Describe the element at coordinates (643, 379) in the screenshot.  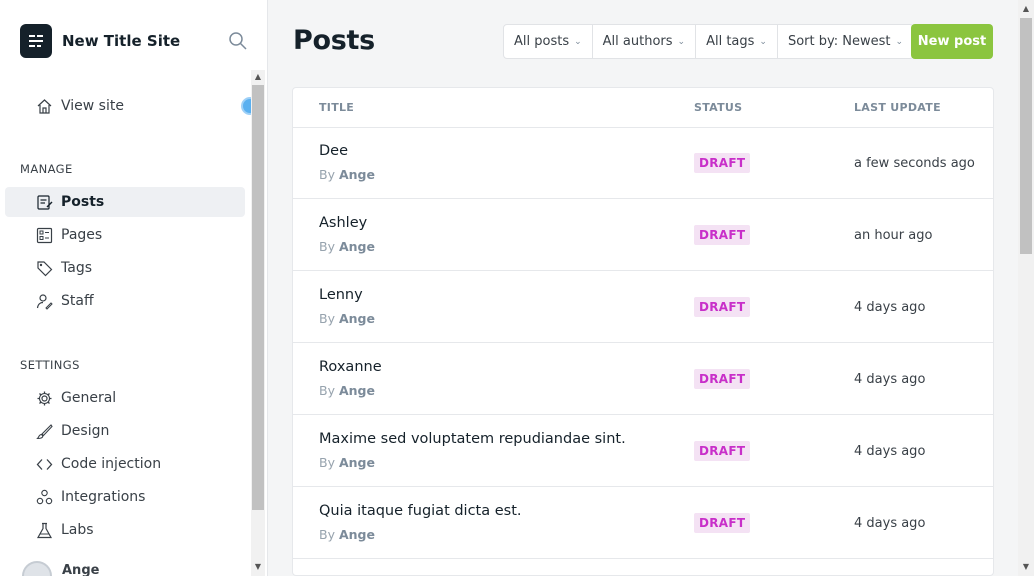
I see `table-row: Roxanne By Ange DRAFT 4 days ago` at that location.